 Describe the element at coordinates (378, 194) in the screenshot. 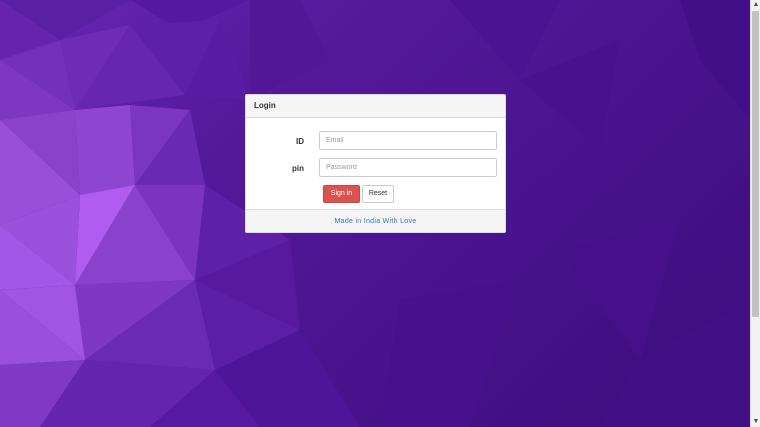

I see `reset-button: Reset` at that location.